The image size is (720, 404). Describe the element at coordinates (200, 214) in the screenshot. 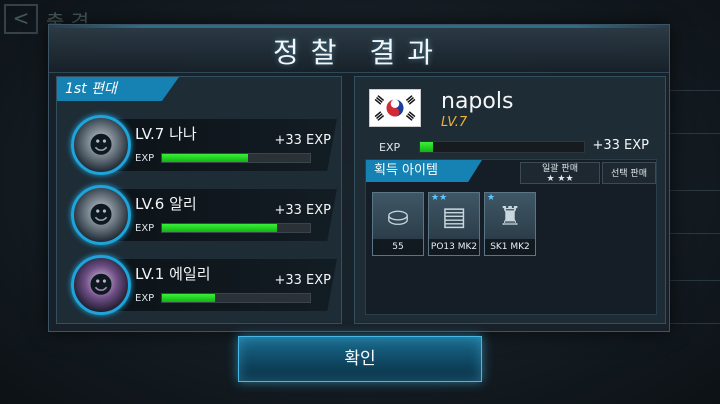

I see `squad-member: ☻ LV.6 알리 +33 EXP EXP` at that location.